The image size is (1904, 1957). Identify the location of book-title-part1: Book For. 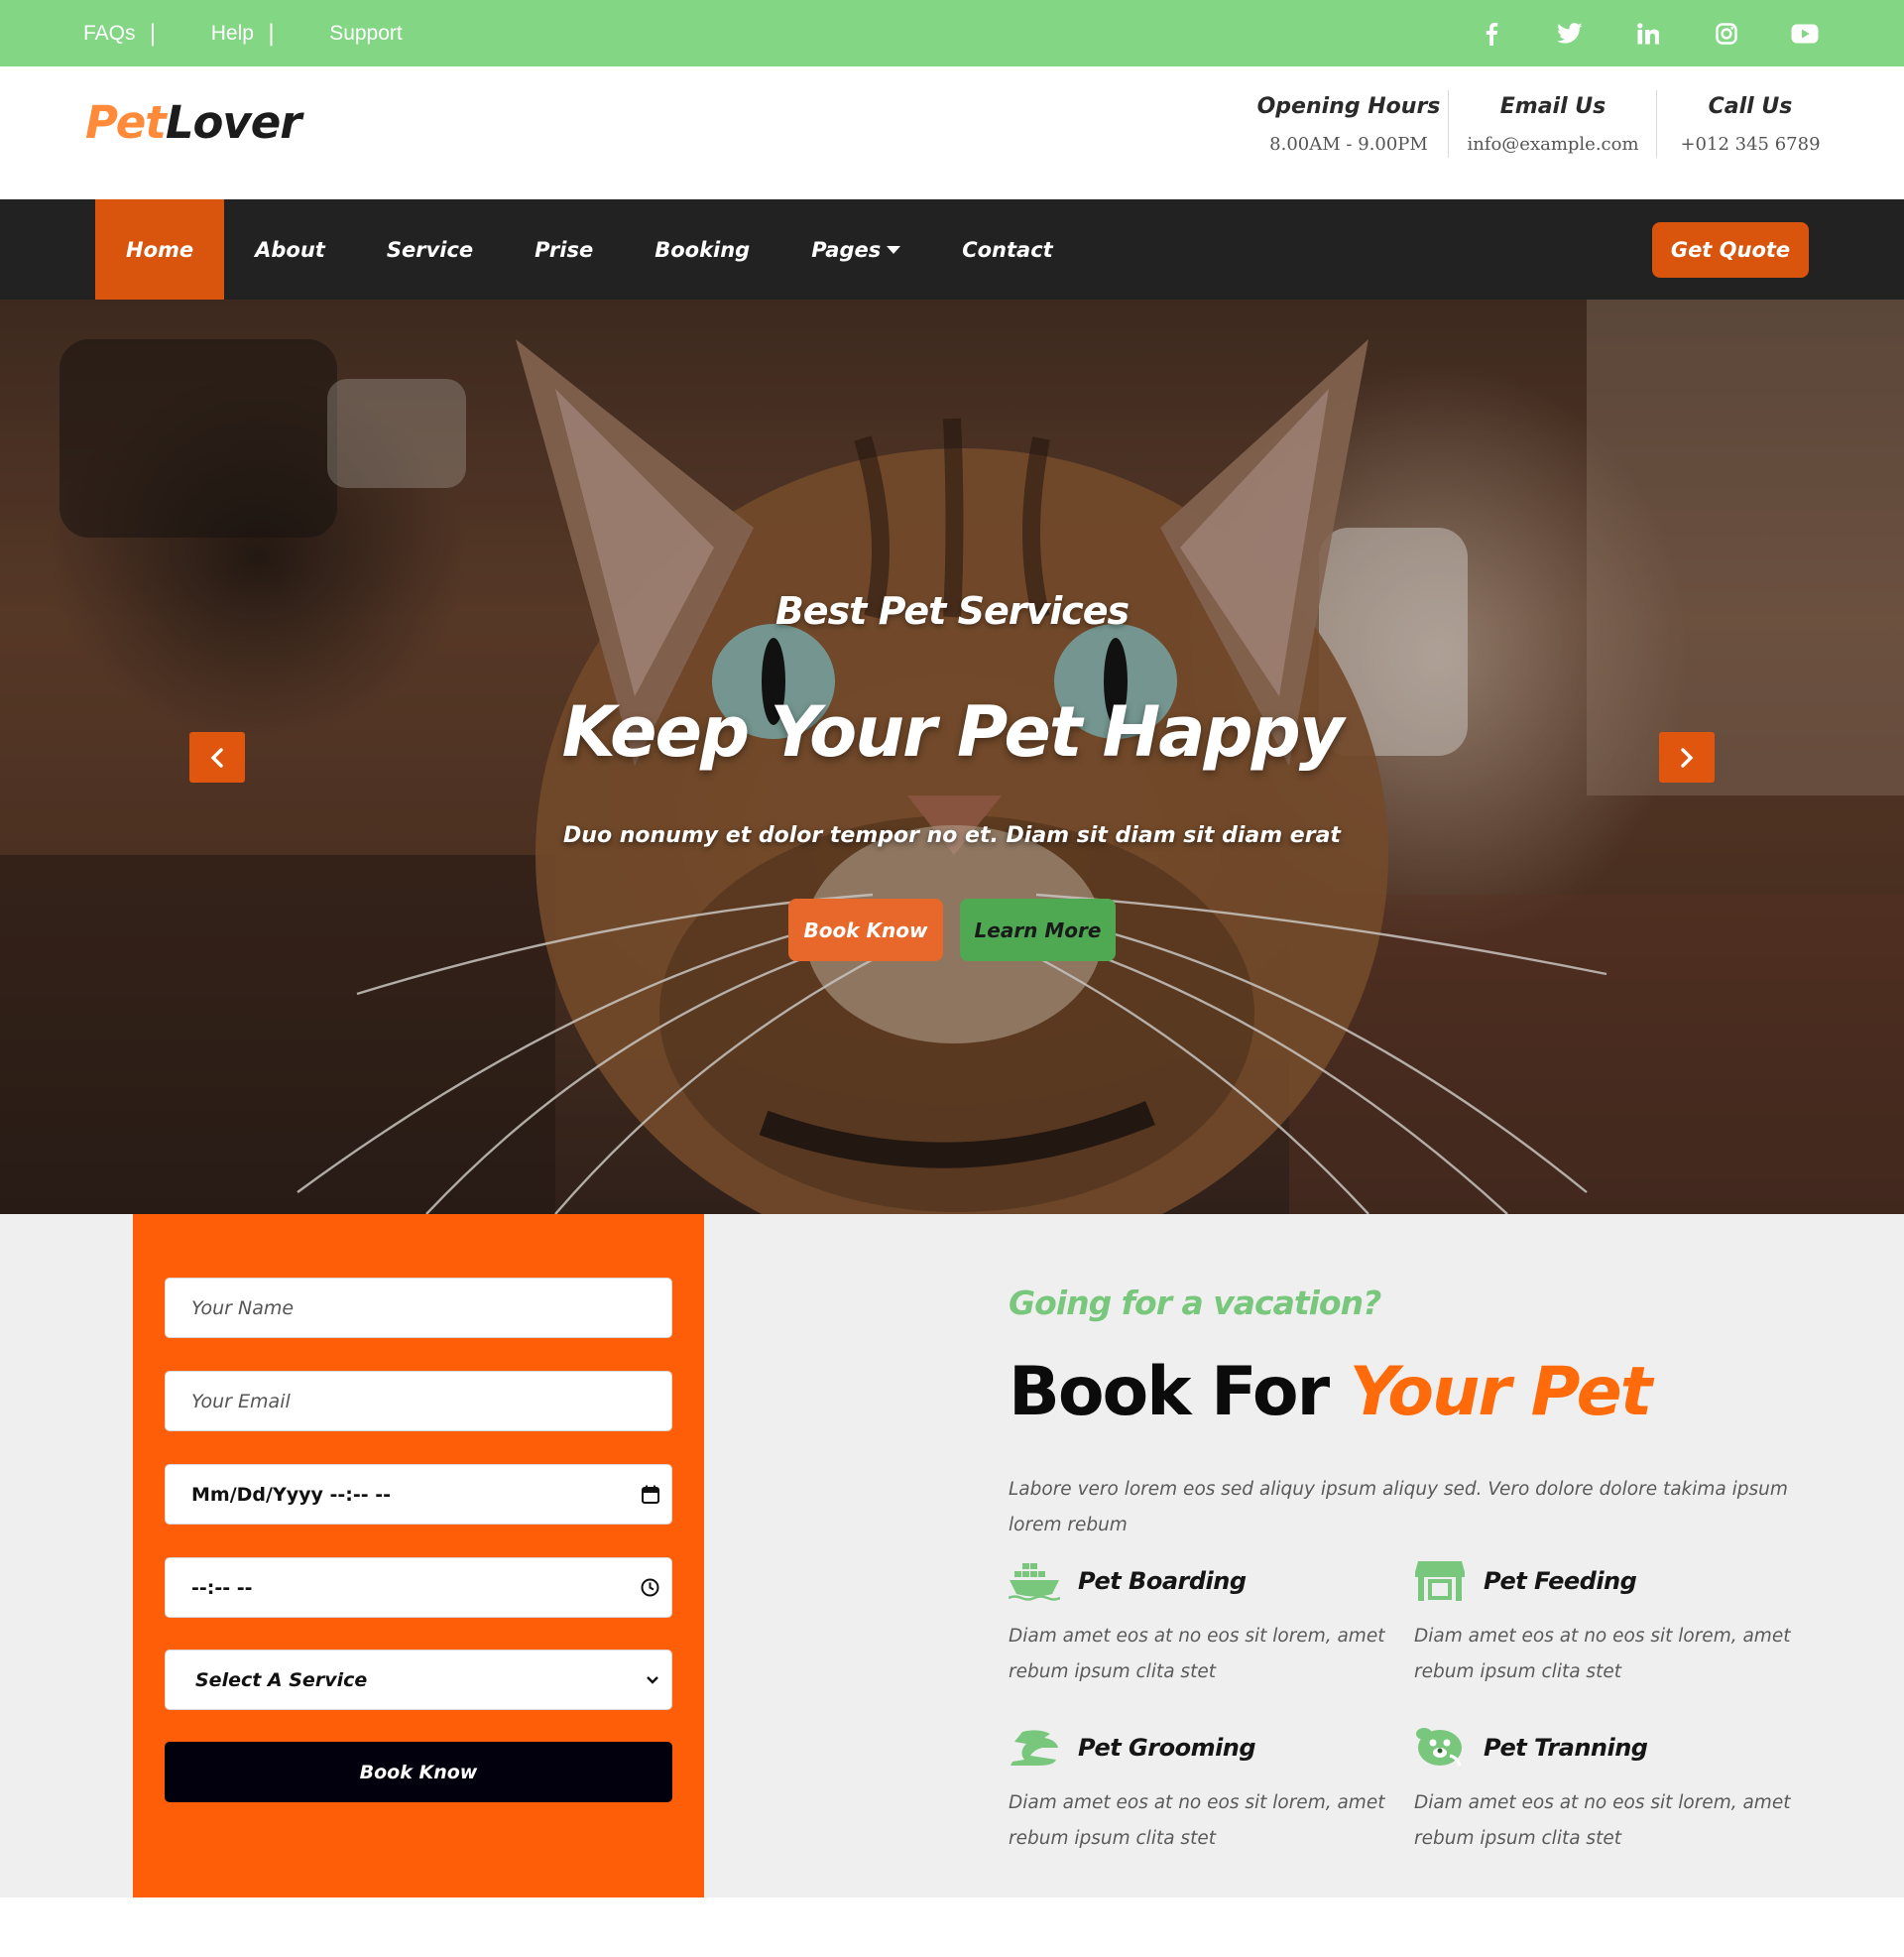
(1169, 1392).